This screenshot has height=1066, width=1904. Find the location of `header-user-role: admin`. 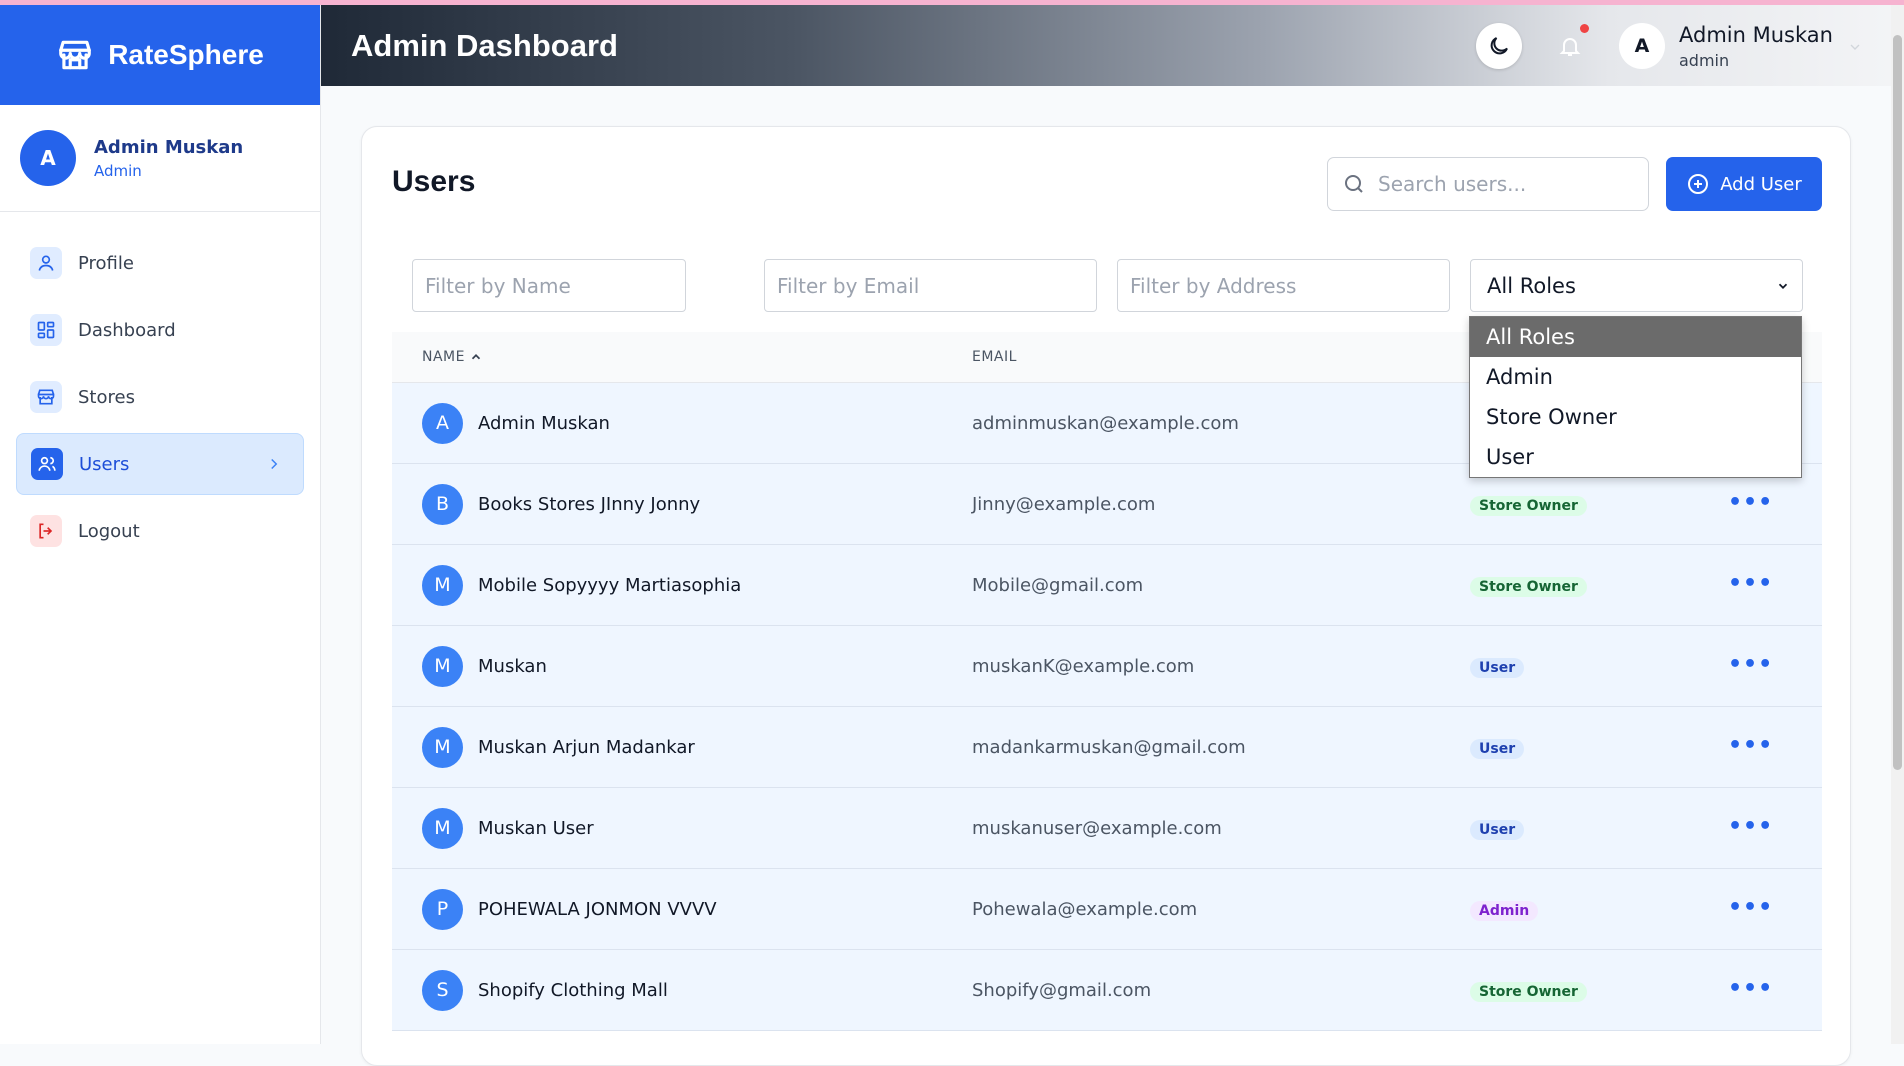

header-user-role: admin is located at coordinates (1704, 60).